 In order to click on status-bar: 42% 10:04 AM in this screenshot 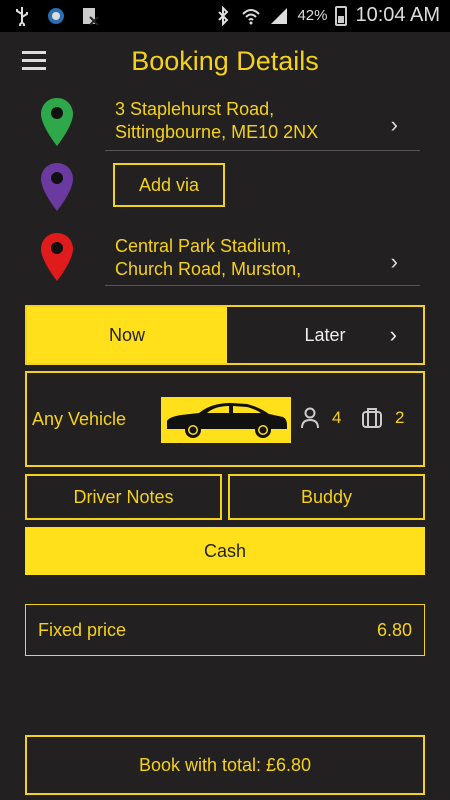, I will do `click(225, 16)`.